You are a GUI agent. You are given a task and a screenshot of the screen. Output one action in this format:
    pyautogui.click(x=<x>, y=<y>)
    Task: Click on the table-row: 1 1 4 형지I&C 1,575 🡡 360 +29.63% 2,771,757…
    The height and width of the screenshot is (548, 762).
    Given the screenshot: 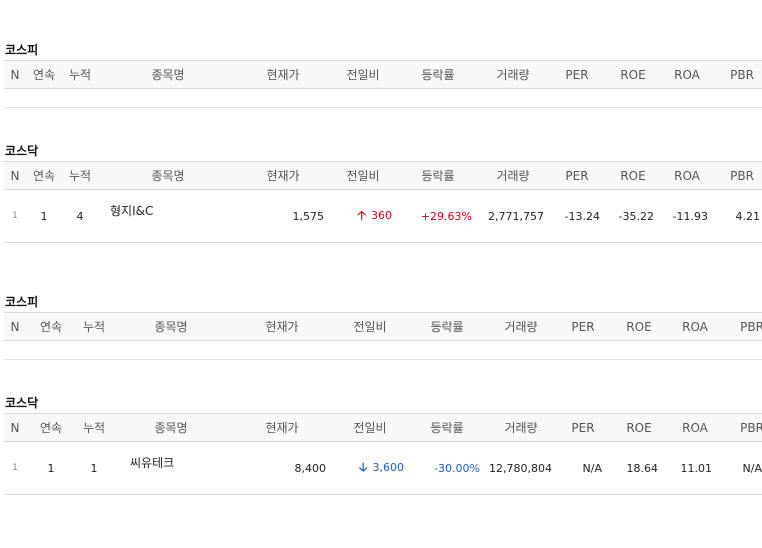 What is the action you would take?
    pyautogui.click(x=383, y=216)
    